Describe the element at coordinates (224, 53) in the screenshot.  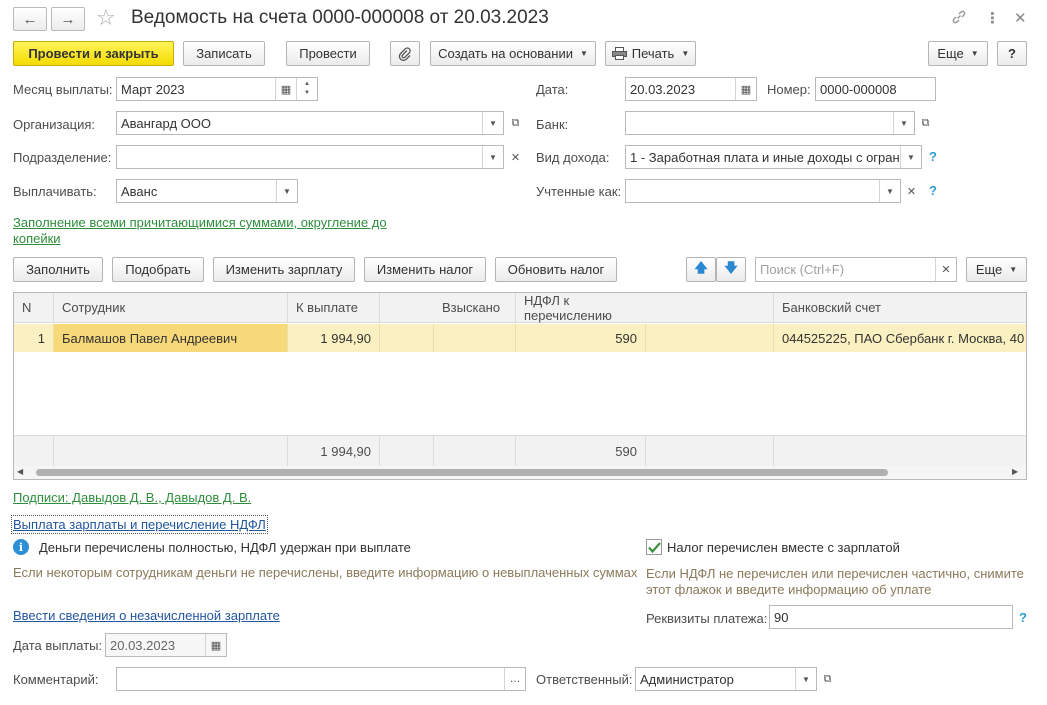
I see `save-button: Записать` at that location.